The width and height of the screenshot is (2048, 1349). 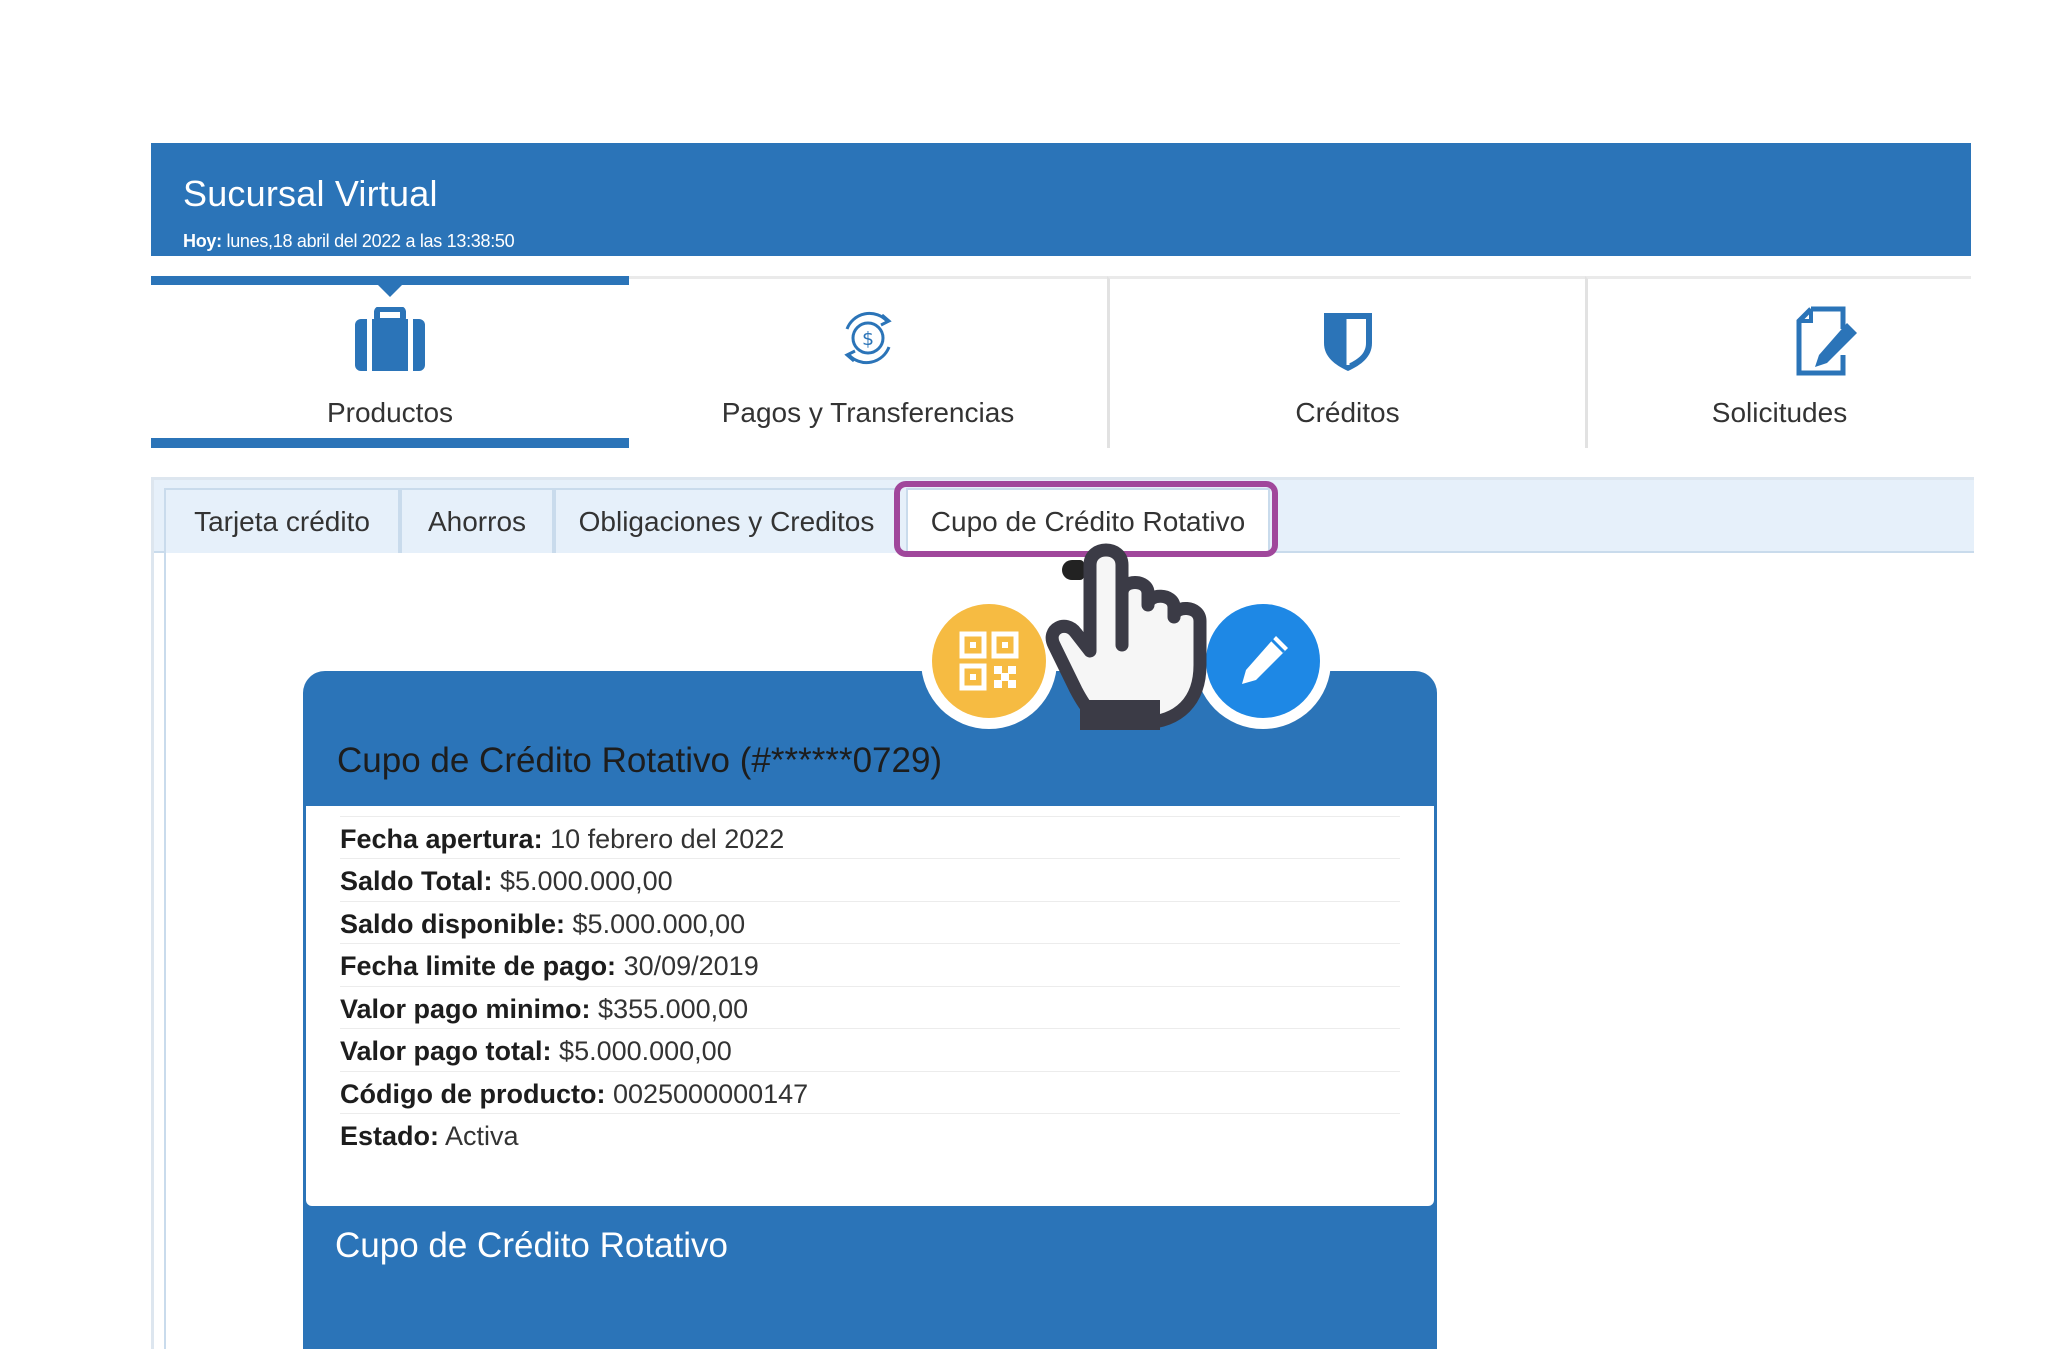 What do you see at coordinates (453, 924) in the screenshot?
I see `detail-label: Saldo disponible:` at bounding box center [453, 924].